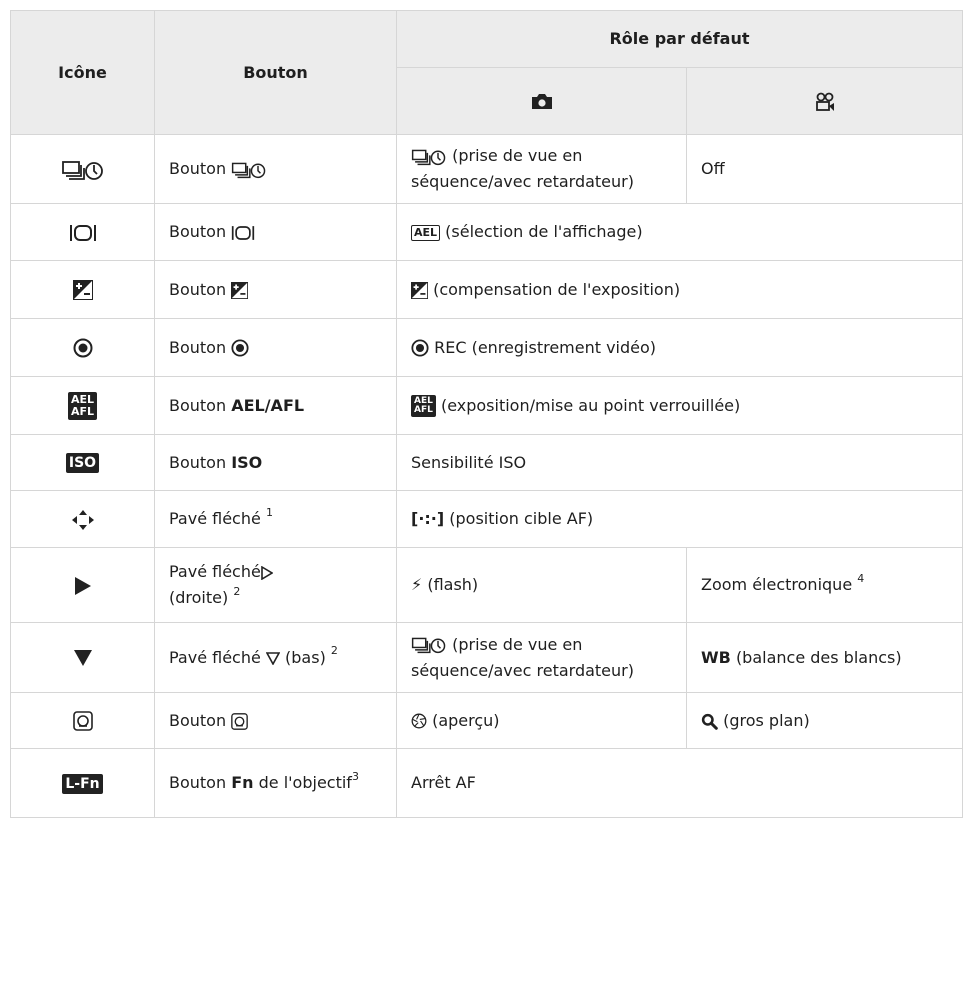  I want to click on ael-badge-icon: AEL, so click(426, 232).